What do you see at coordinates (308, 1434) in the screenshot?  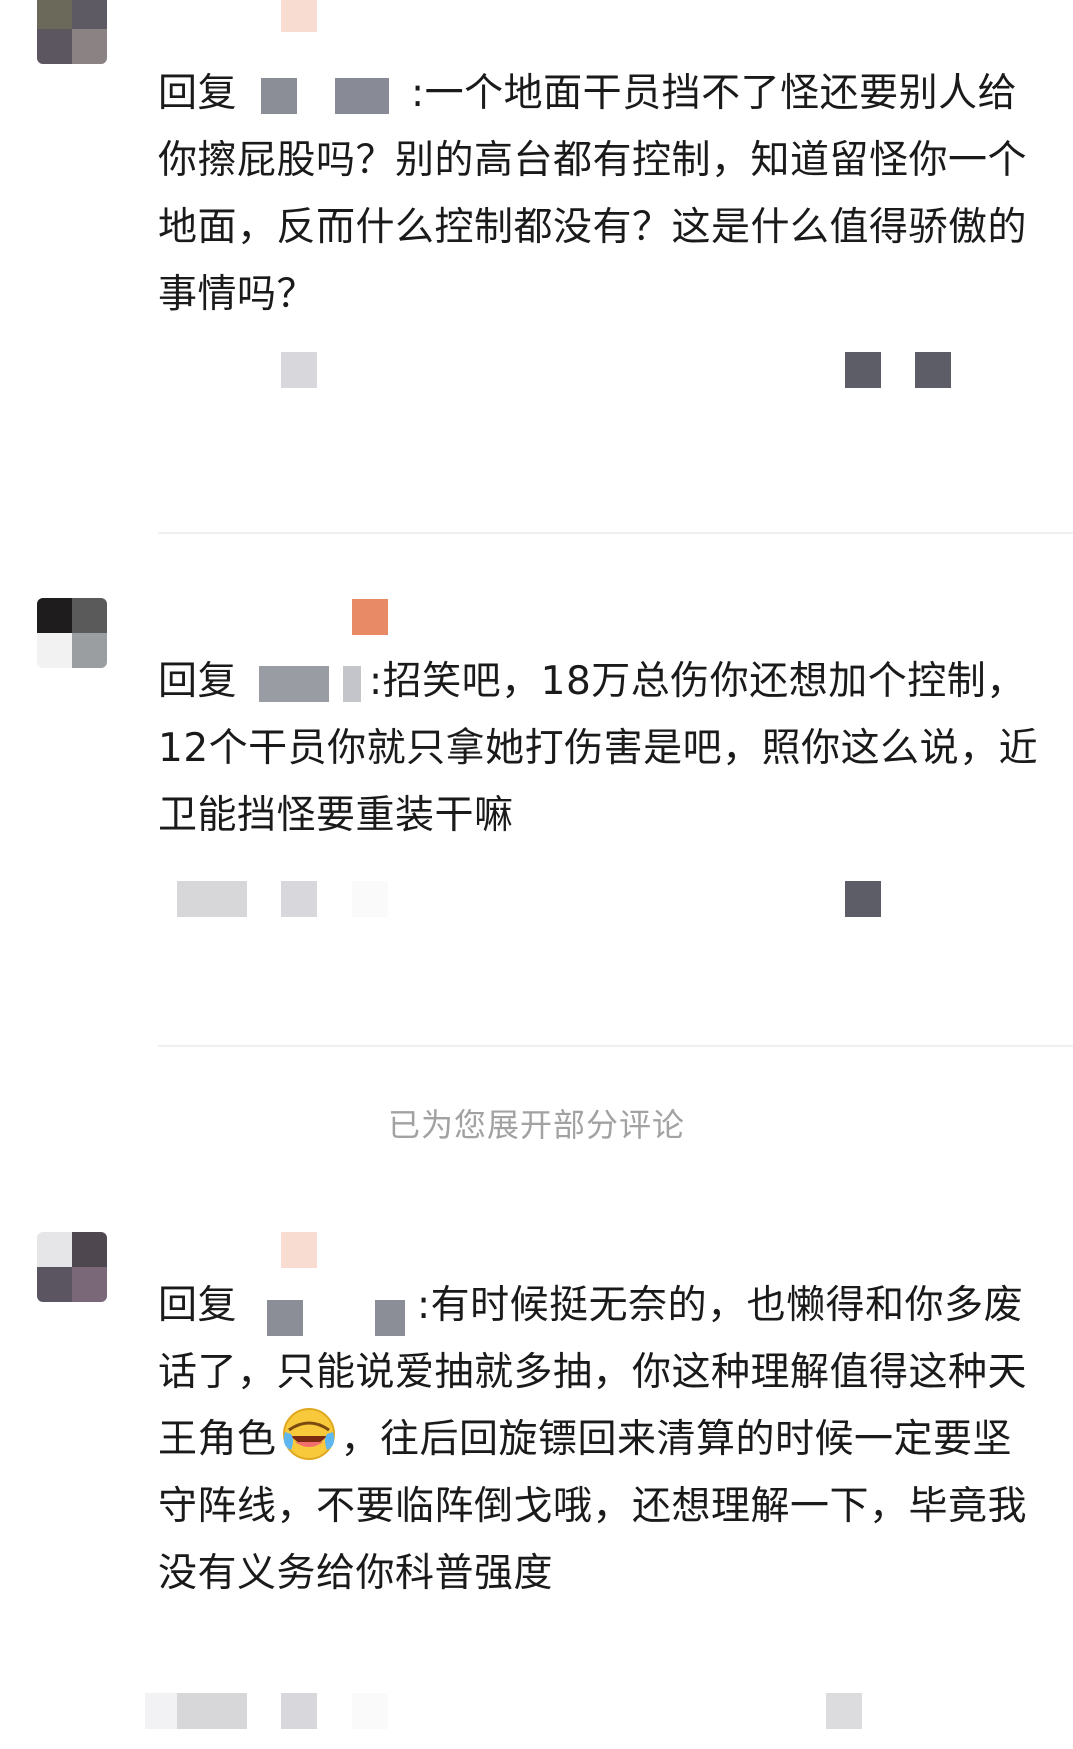 I see `laughing-crying-emoji-icon` at bounding box center [308, 1434].